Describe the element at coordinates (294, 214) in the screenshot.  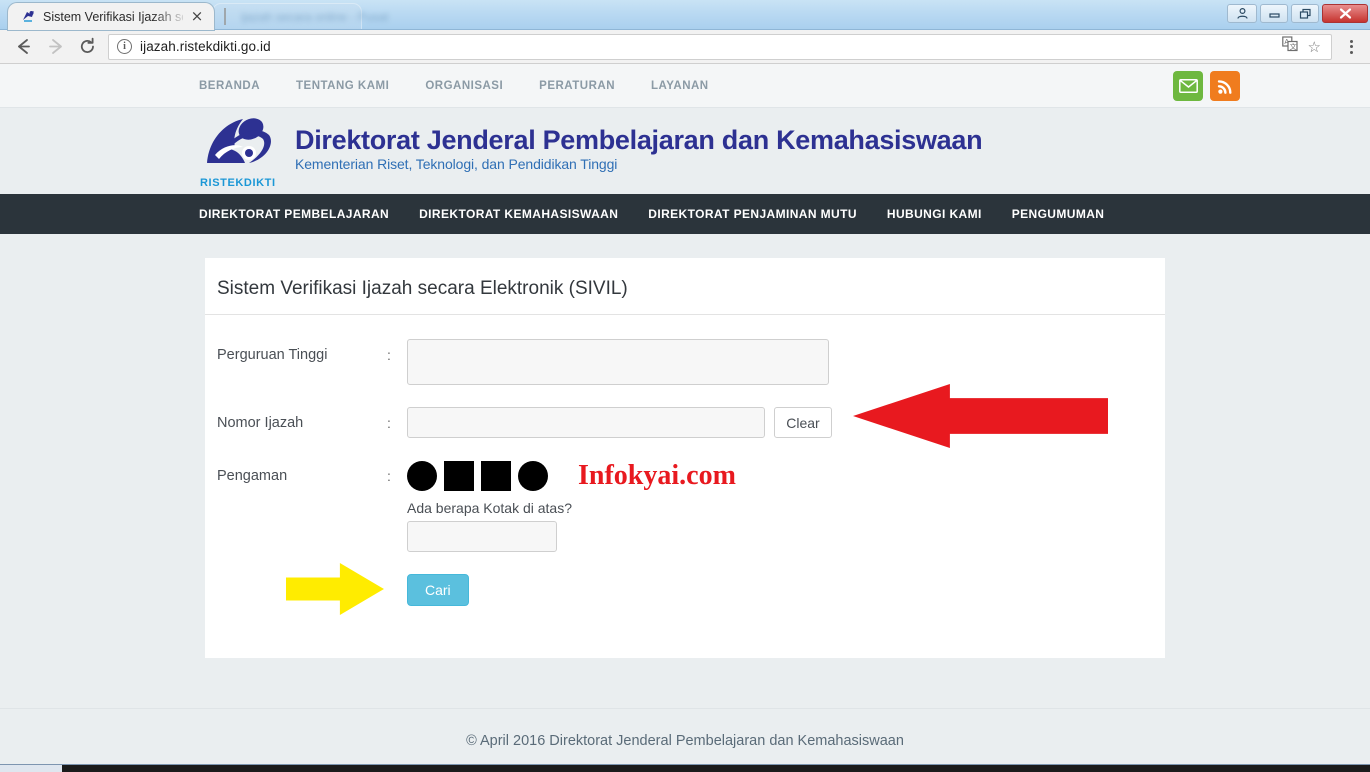
I see `mainnav-item-direktorat-pembelajaran: DIREKTORAT PEMBELAJARAN` at that location.